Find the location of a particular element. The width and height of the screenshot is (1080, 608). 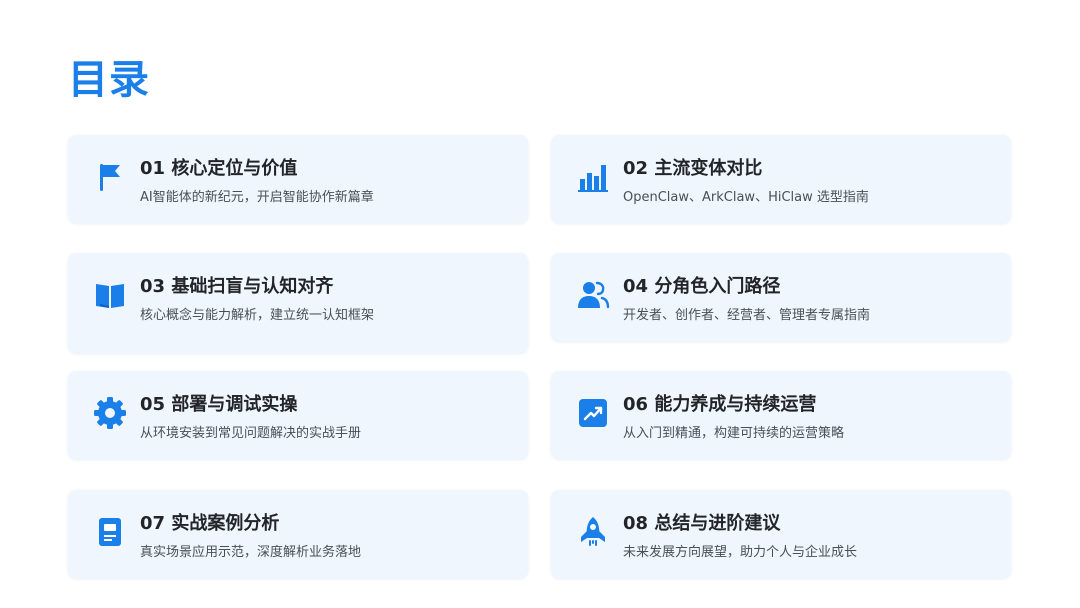

toc-item-title: 04 分角色入门路径 is located at coordinates (702, 286).